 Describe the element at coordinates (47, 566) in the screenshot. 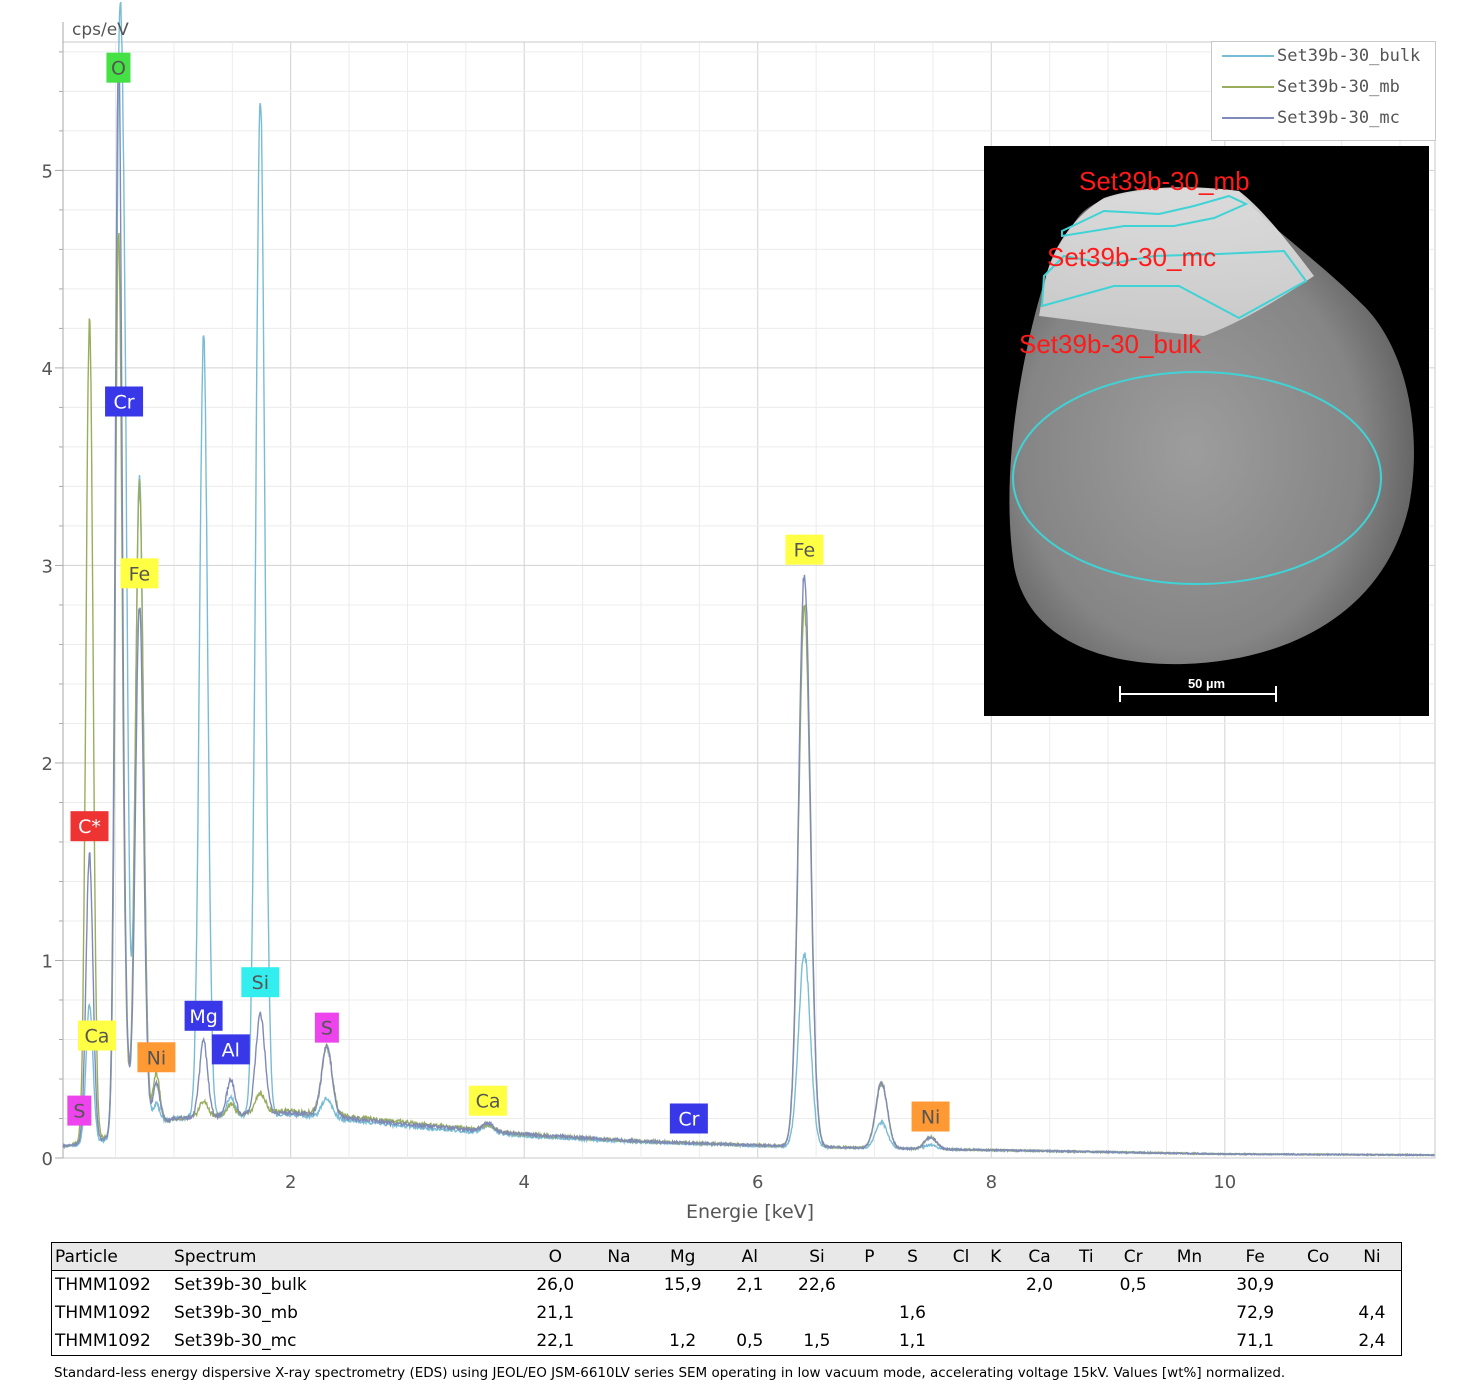

I see `y-tick-label: 3` at that location.